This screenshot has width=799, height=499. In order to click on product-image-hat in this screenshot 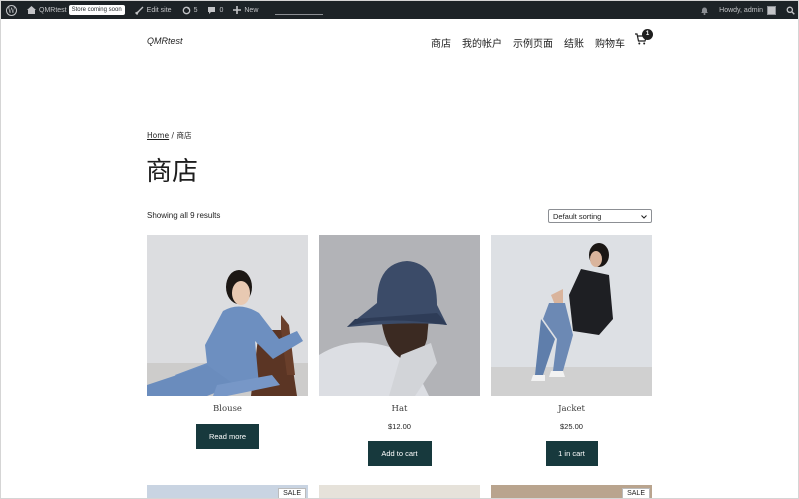, I will do `click(399, 315)`.